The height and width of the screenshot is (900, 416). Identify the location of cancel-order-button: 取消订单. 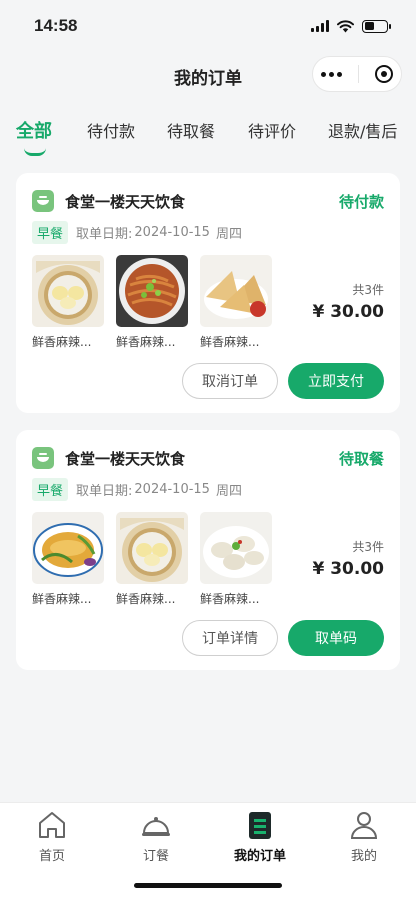
(230, 381).